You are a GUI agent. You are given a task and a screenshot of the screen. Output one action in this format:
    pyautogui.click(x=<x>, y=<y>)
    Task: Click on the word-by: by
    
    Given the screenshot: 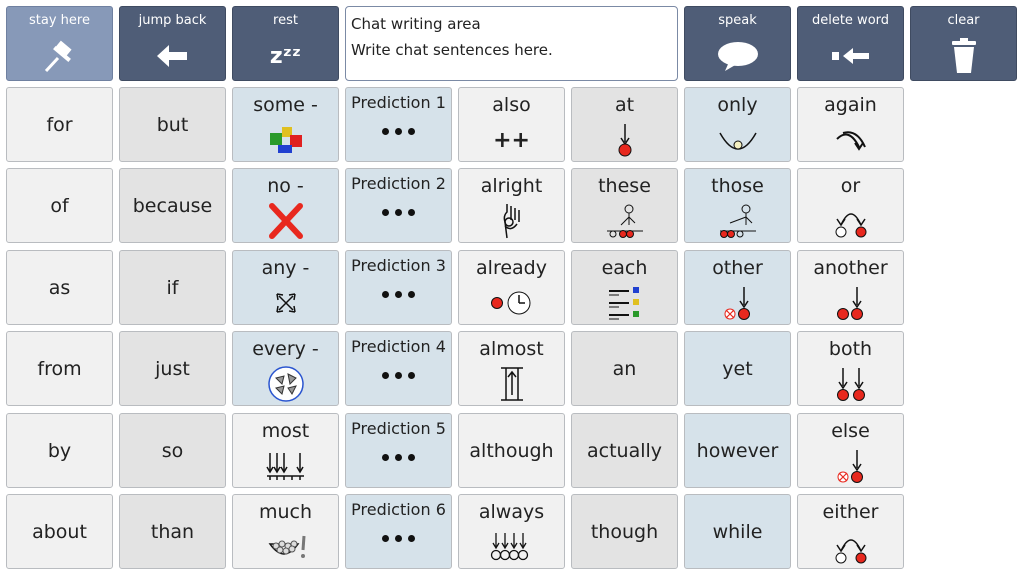 What is the action you would take?
    pyautogui.click(x=59, y=450)
    